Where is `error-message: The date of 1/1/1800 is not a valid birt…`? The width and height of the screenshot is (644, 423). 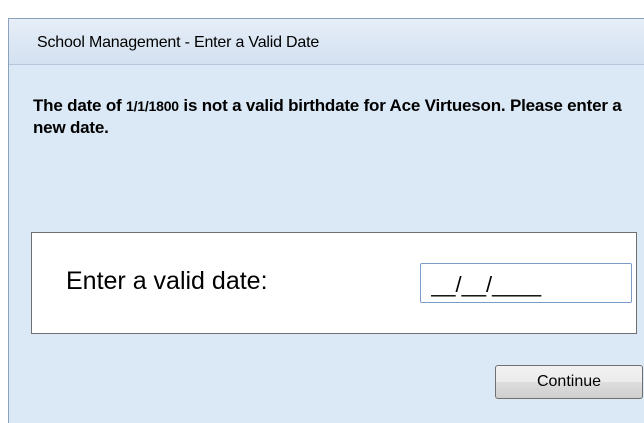
error-message: The date of 1/1/1800 is not a valid birt… is located at coordinates (328, 116).